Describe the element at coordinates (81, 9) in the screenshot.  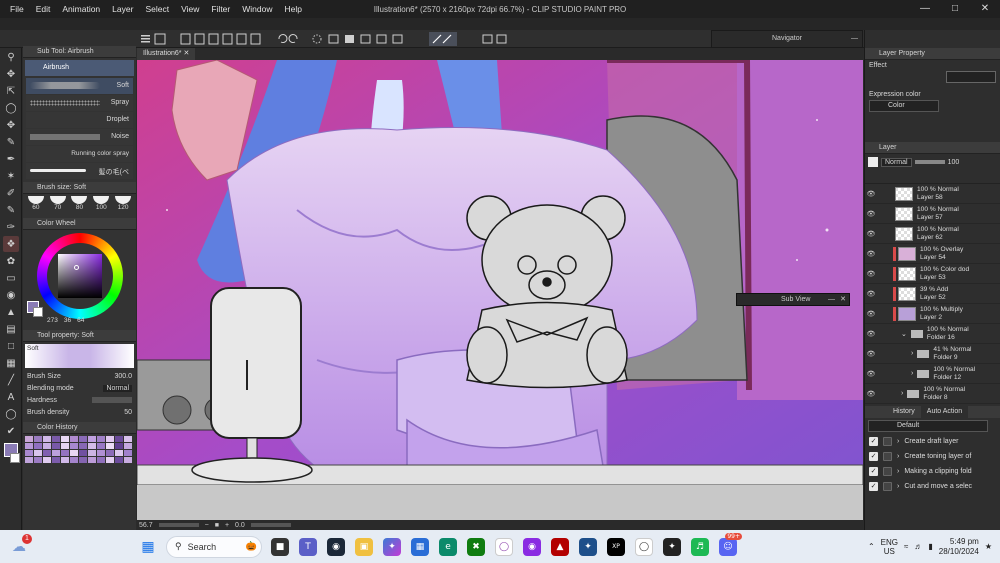
I see `menu-animation: Animation` at that location.